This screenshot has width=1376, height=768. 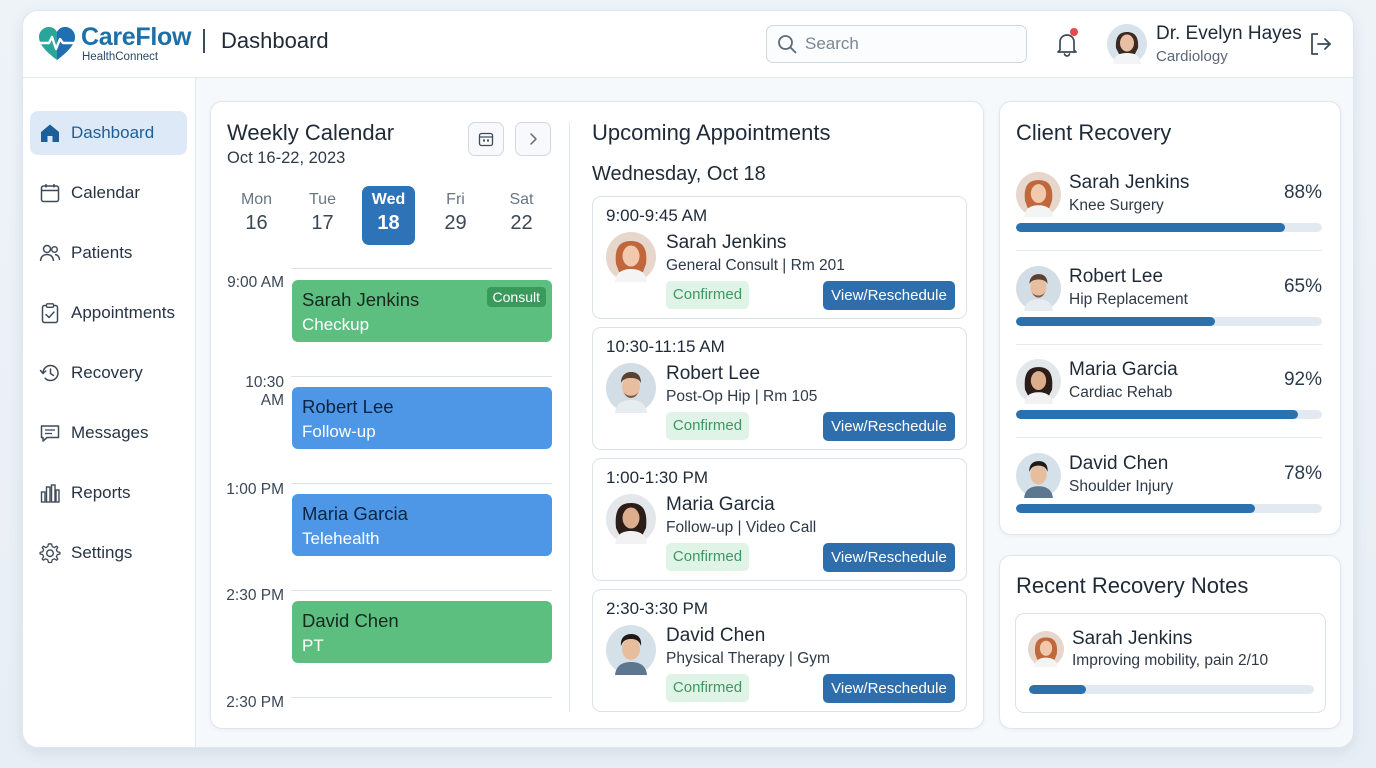 I want to click on patients-icon, so click(x=50, y=253).